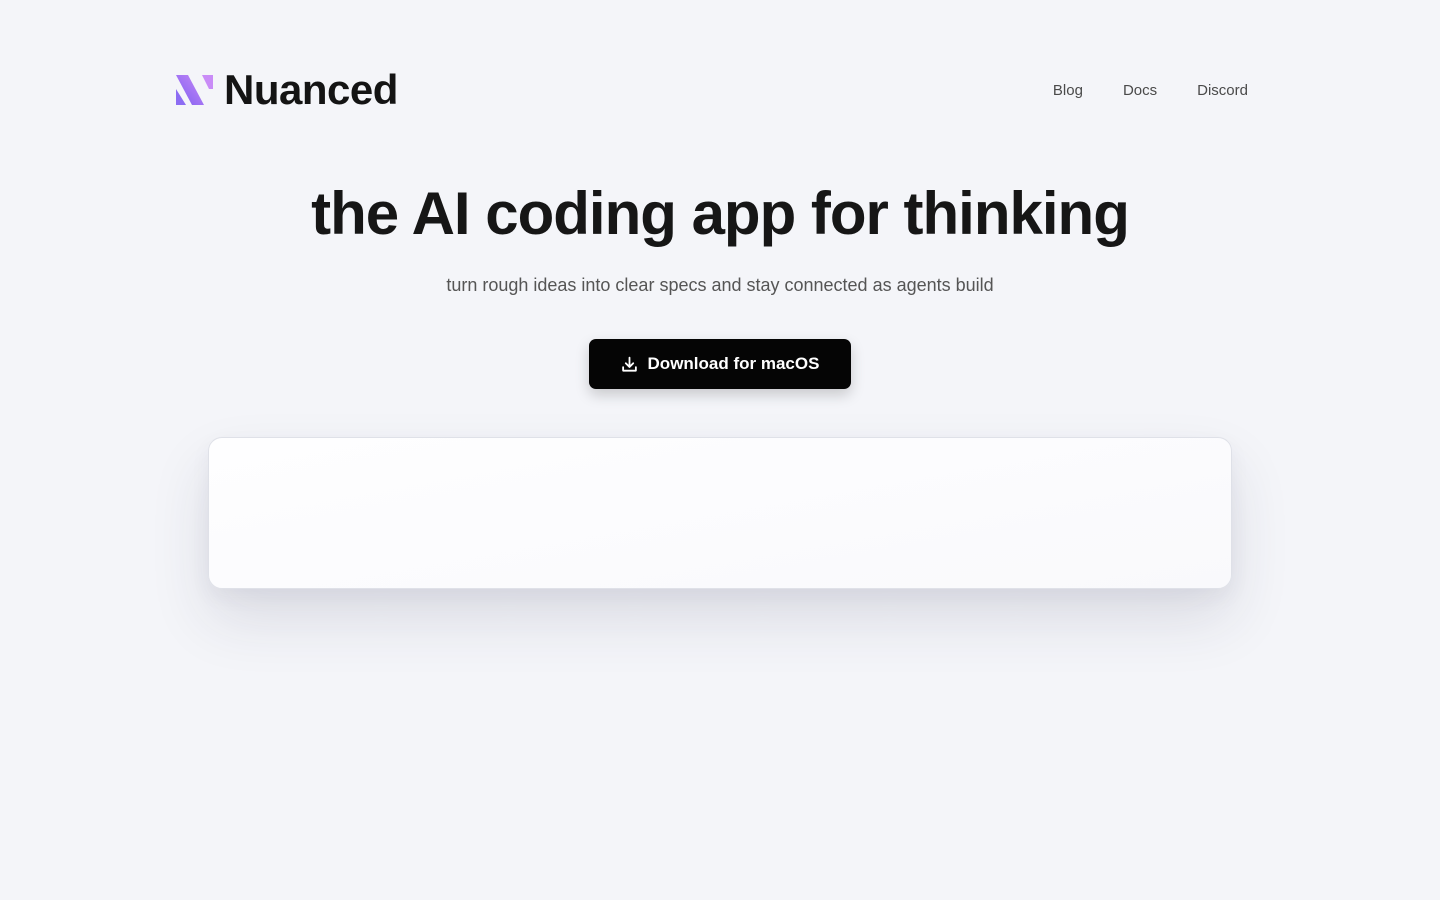 This screenshot has width=1440, height=900. I want to click on top-nav: Blog Docs Discord, so click(1150, 90).